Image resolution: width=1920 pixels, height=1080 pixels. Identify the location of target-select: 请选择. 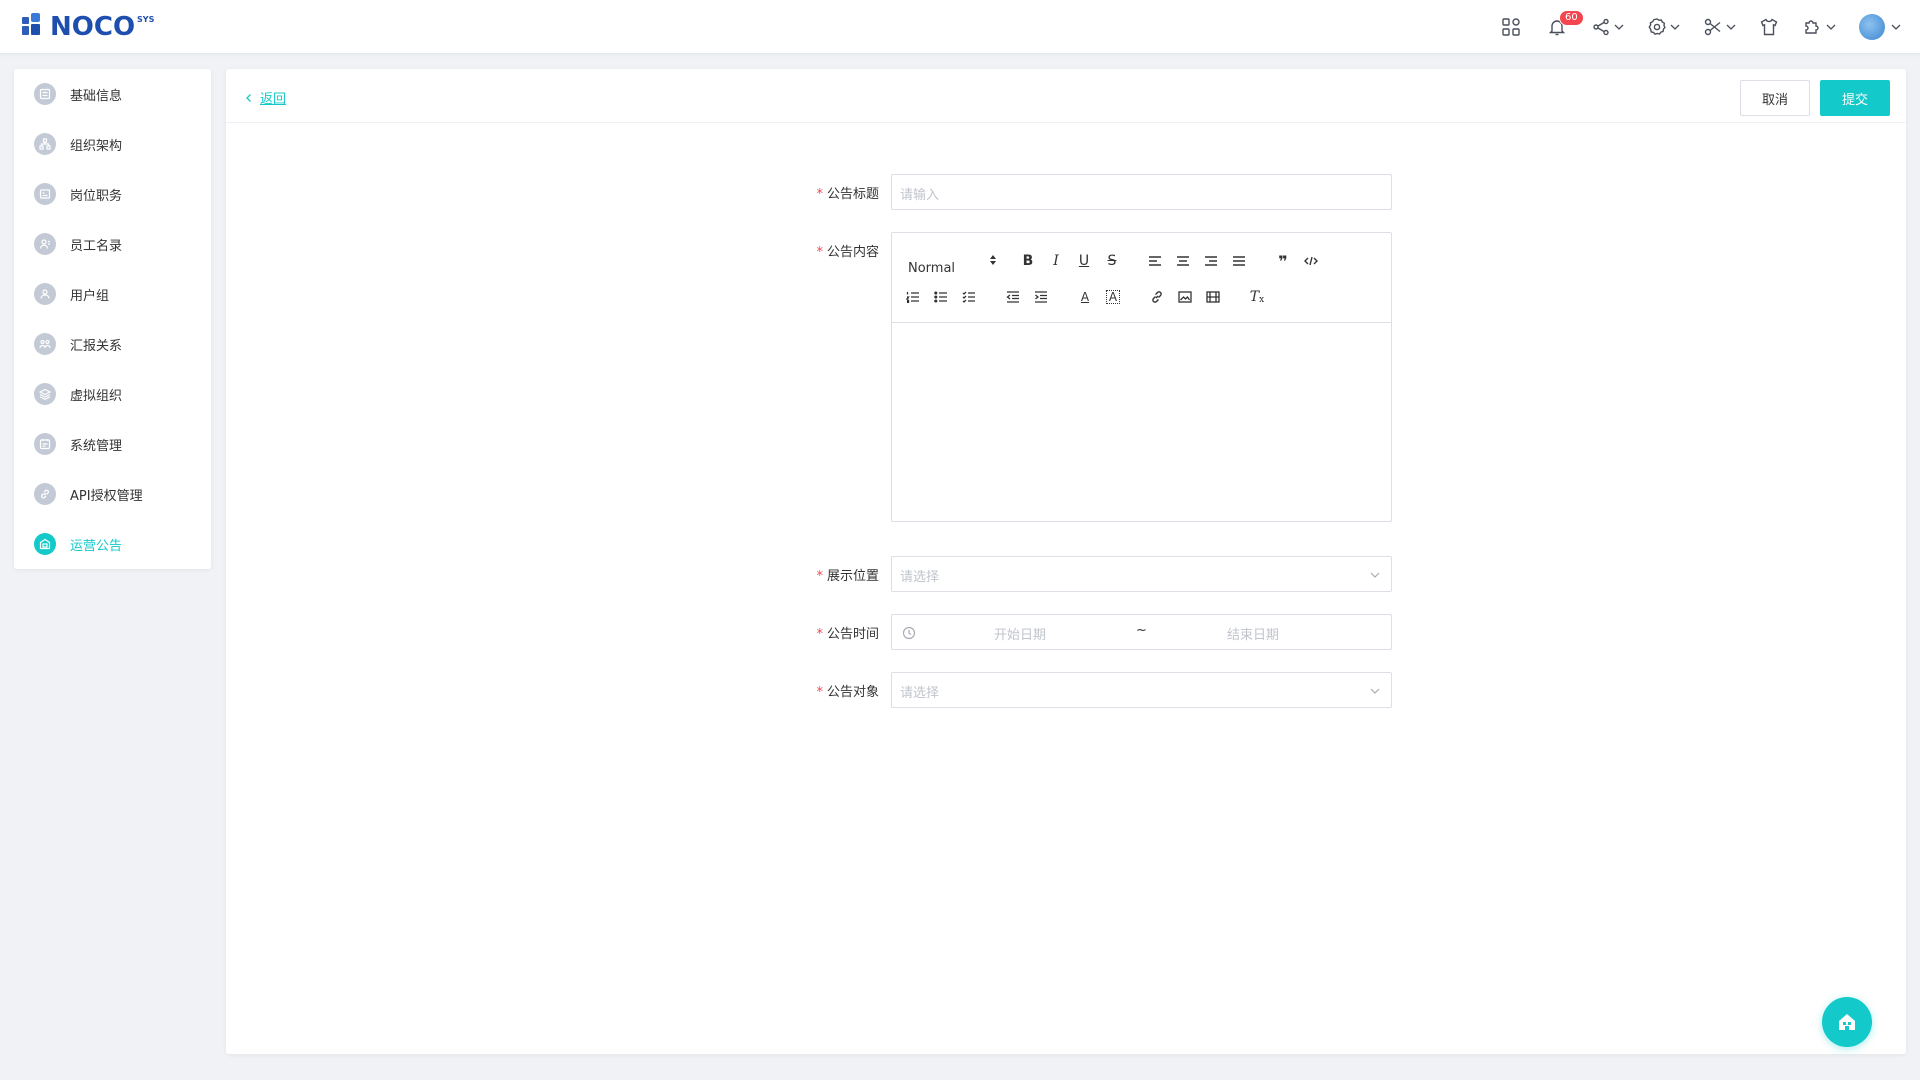
(1141, 690).